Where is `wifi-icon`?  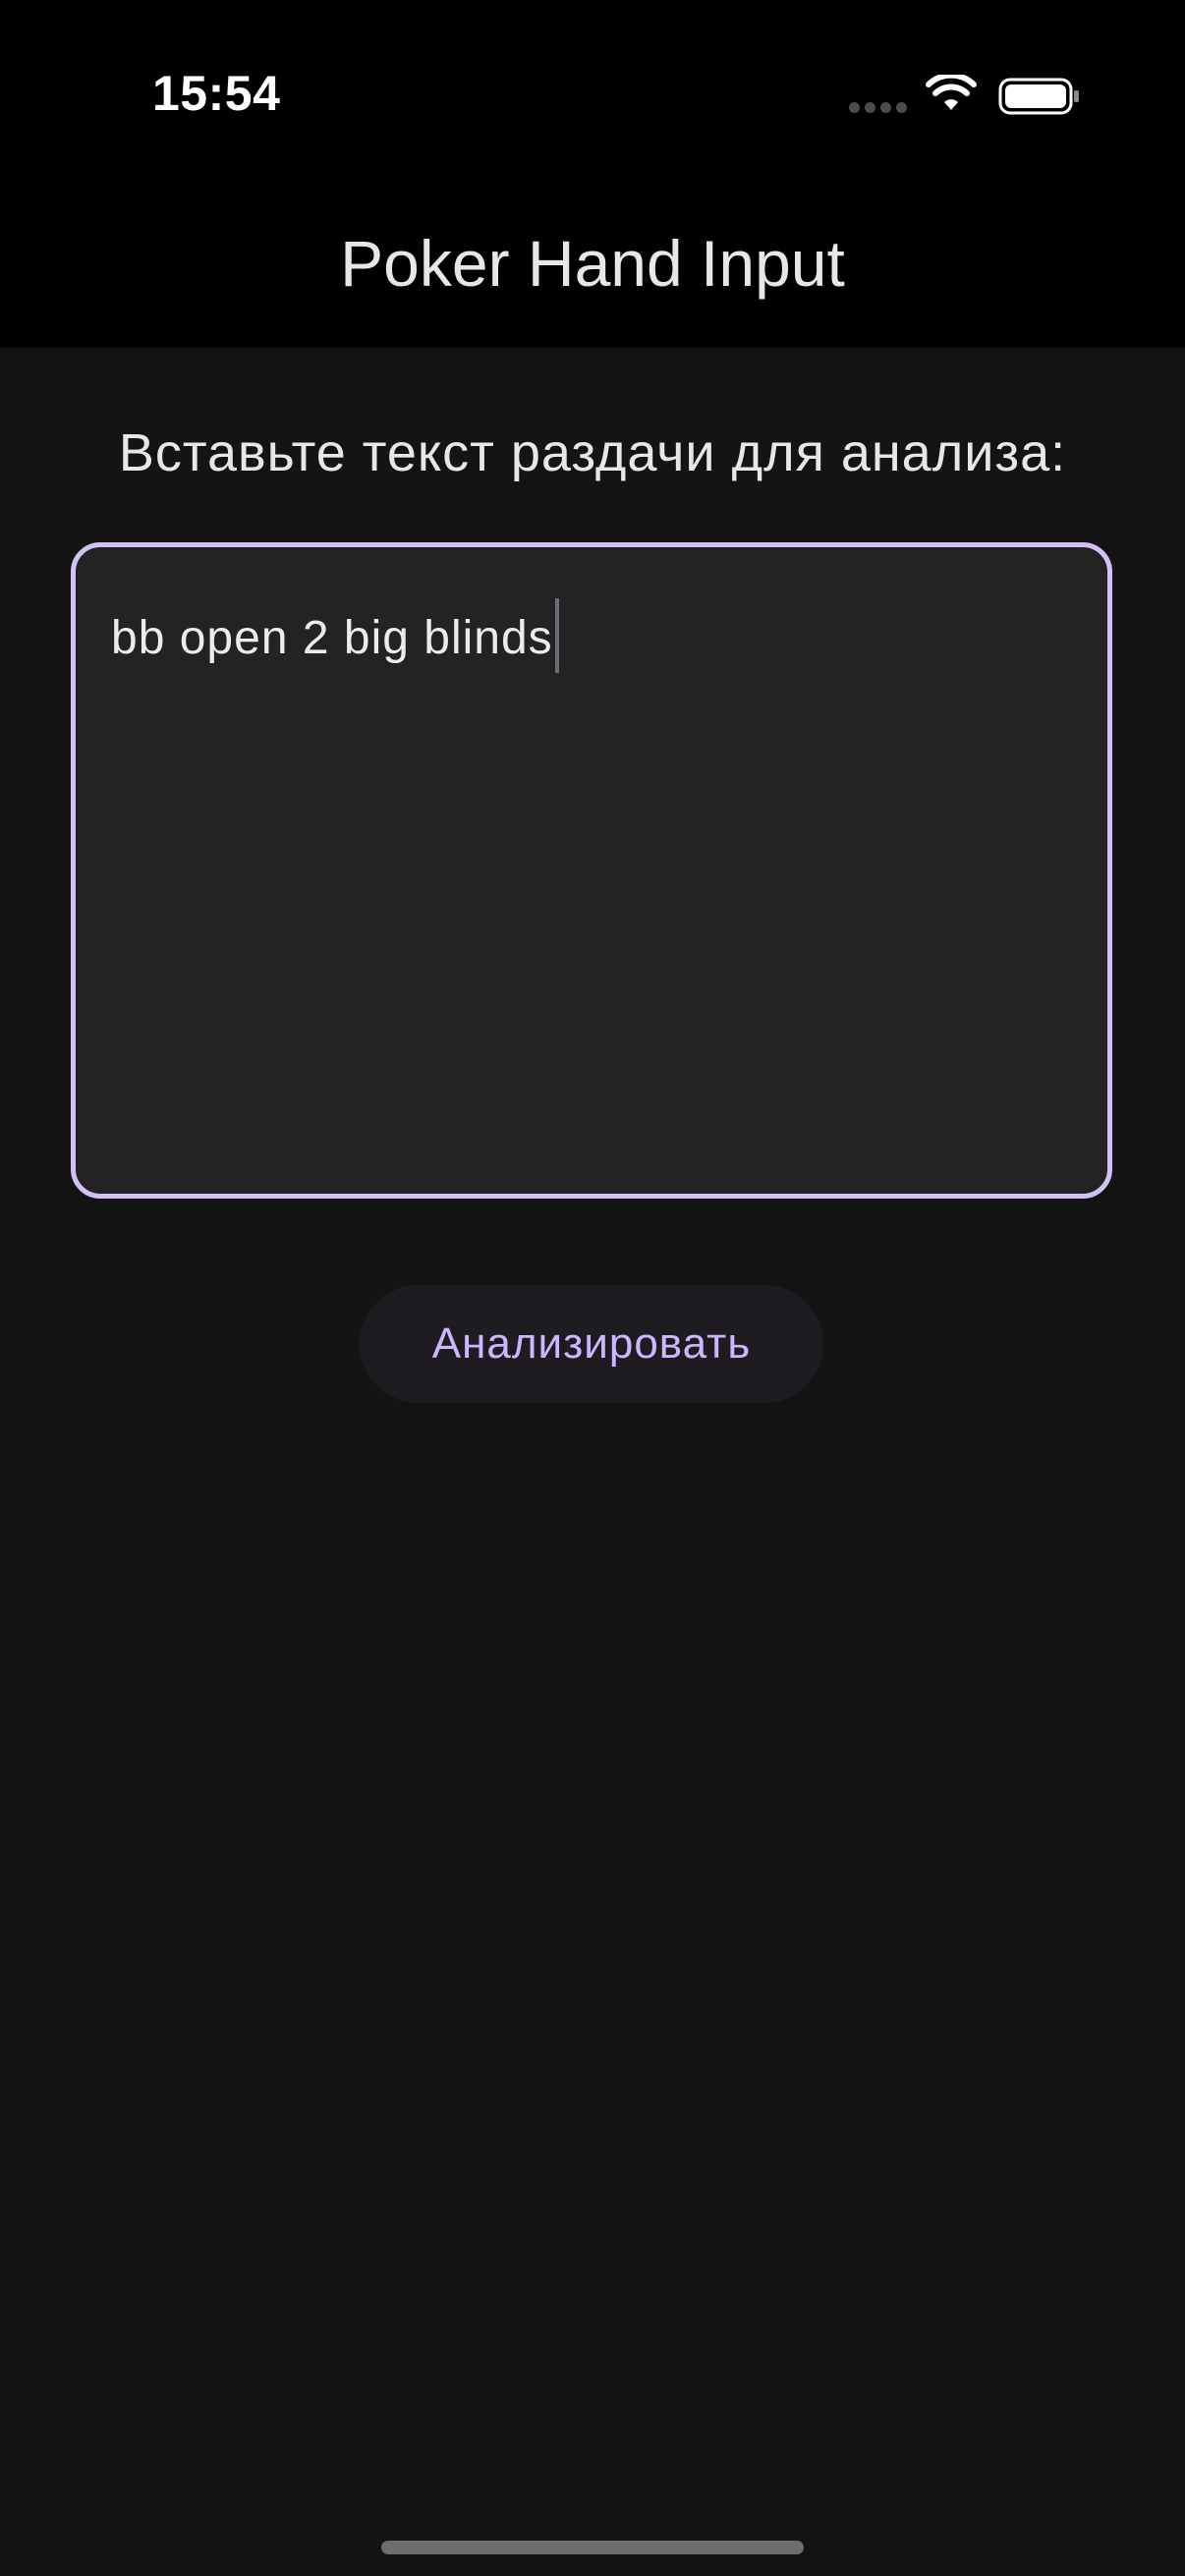 wifi-icon is located at coordinates (952, 92).